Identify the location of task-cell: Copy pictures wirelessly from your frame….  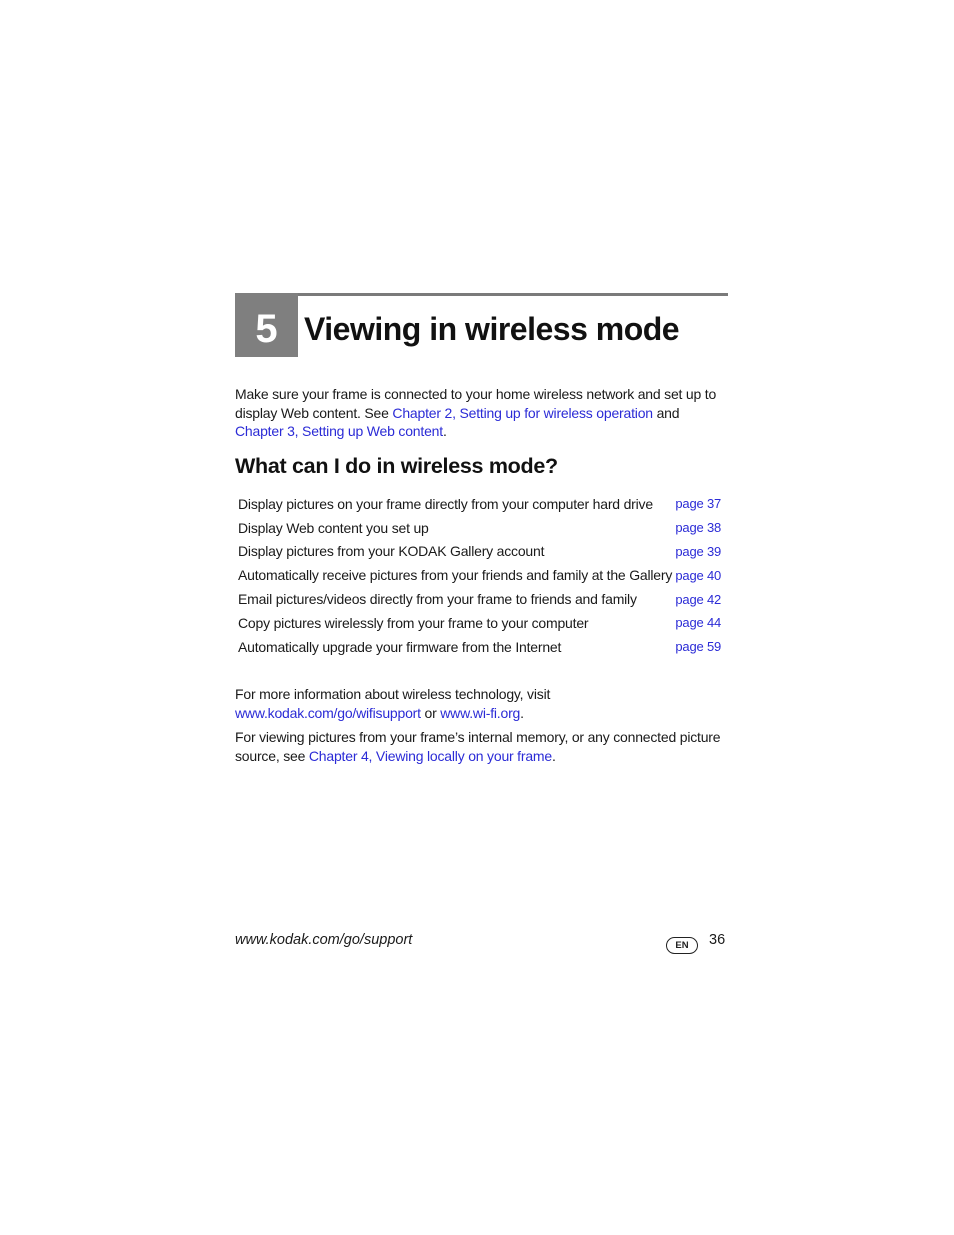
(413, 622).